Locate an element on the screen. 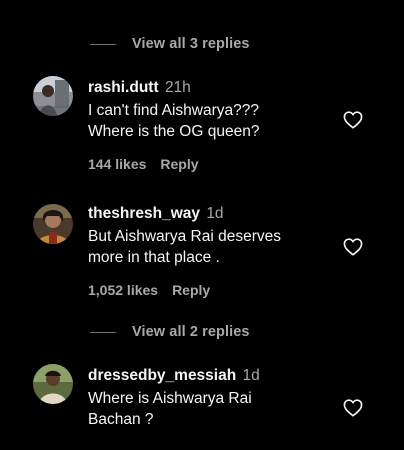 The width and height of the screenshot is (404, 450). like-count: 144 likes is located at coordinates (117, 164).